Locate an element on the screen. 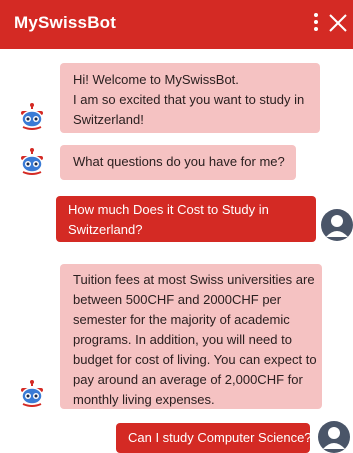  message-line: Switzerland? is located at coordinates (105, 229).